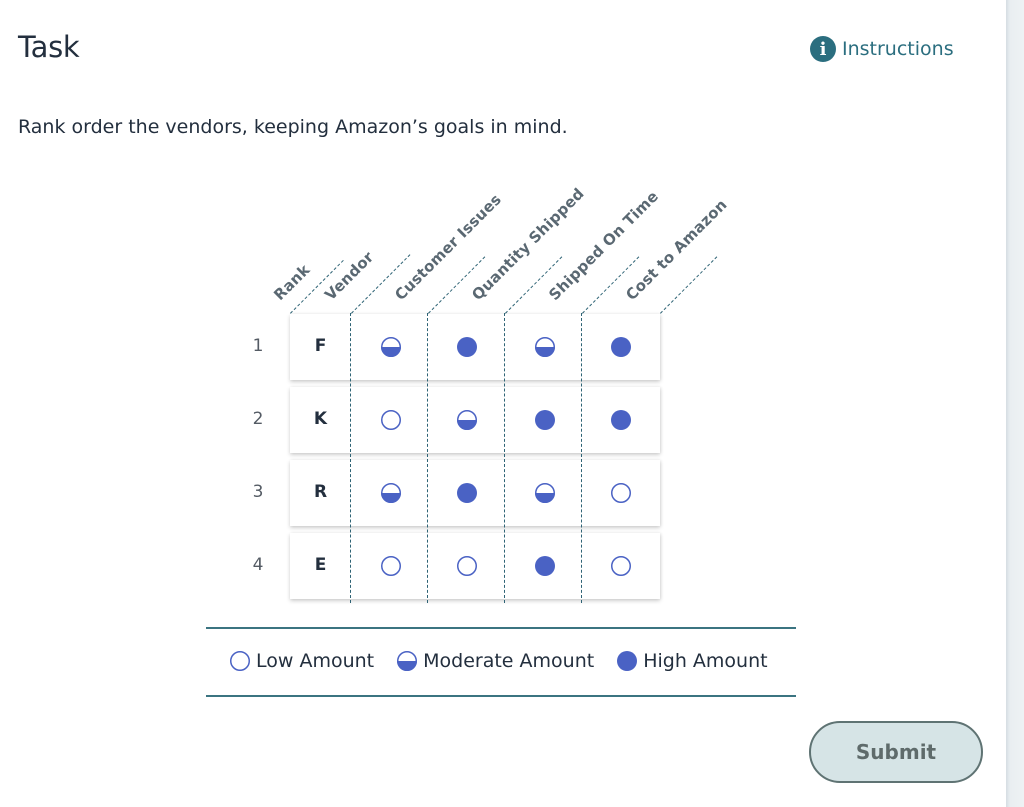 The height and width of the screenshot is (807, 1024). Describe the element at coordinates (292, 282) in the screenshot. I see `header-rank: Rank` at that location.